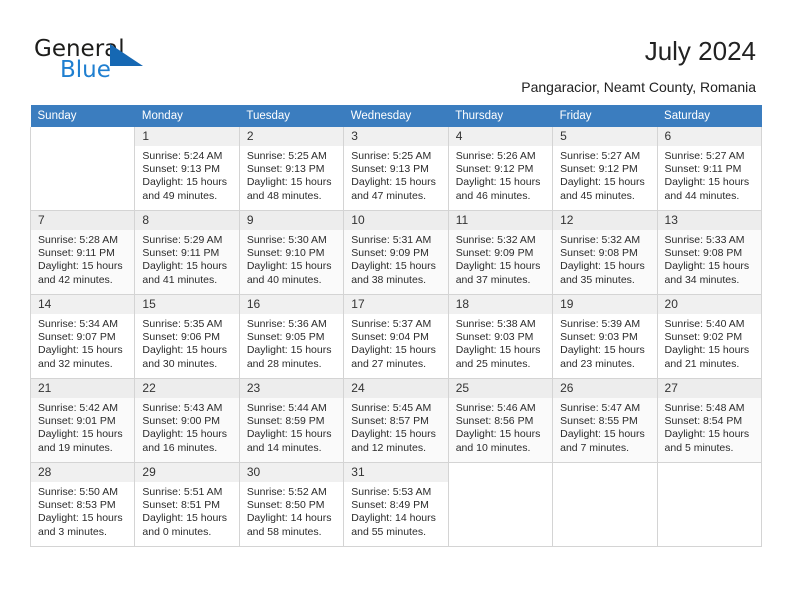  I want to click on day-number: 20, so click(709, 304).